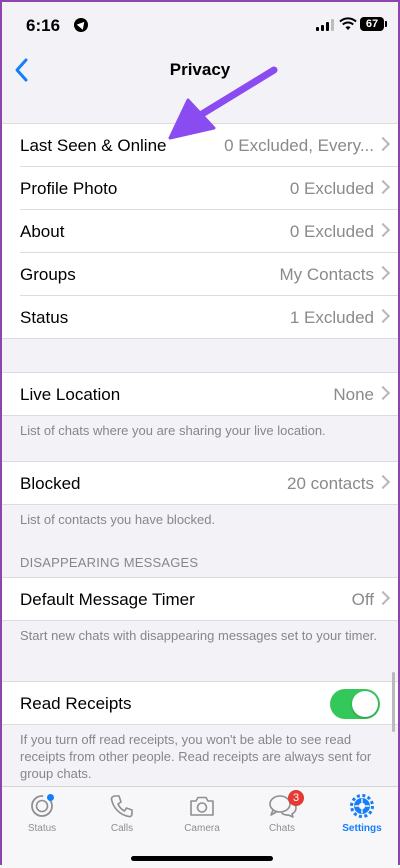 The image size is (400, 868). Describe the element at coordinates (107, 599) in the screenshot. I see `row-label: Default Message Timer` at that location.